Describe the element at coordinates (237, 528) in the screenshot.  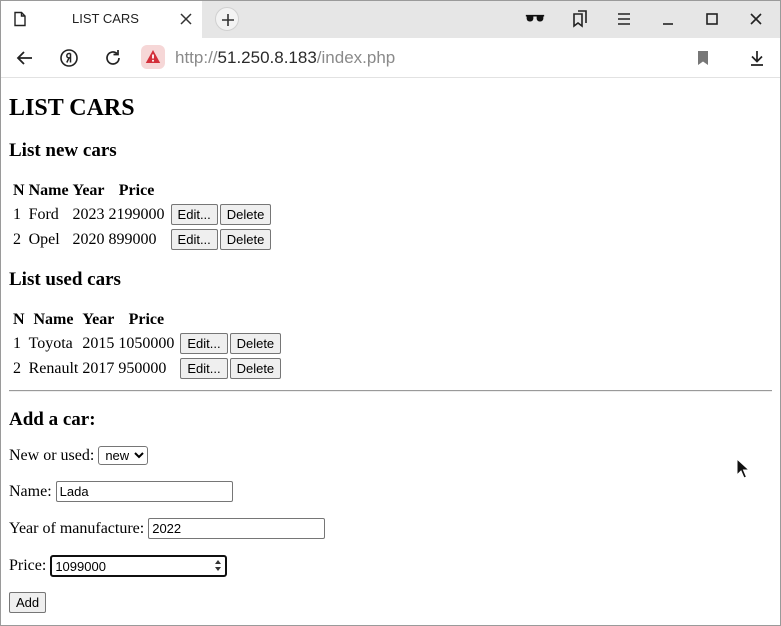
I see `year-input` at that location.